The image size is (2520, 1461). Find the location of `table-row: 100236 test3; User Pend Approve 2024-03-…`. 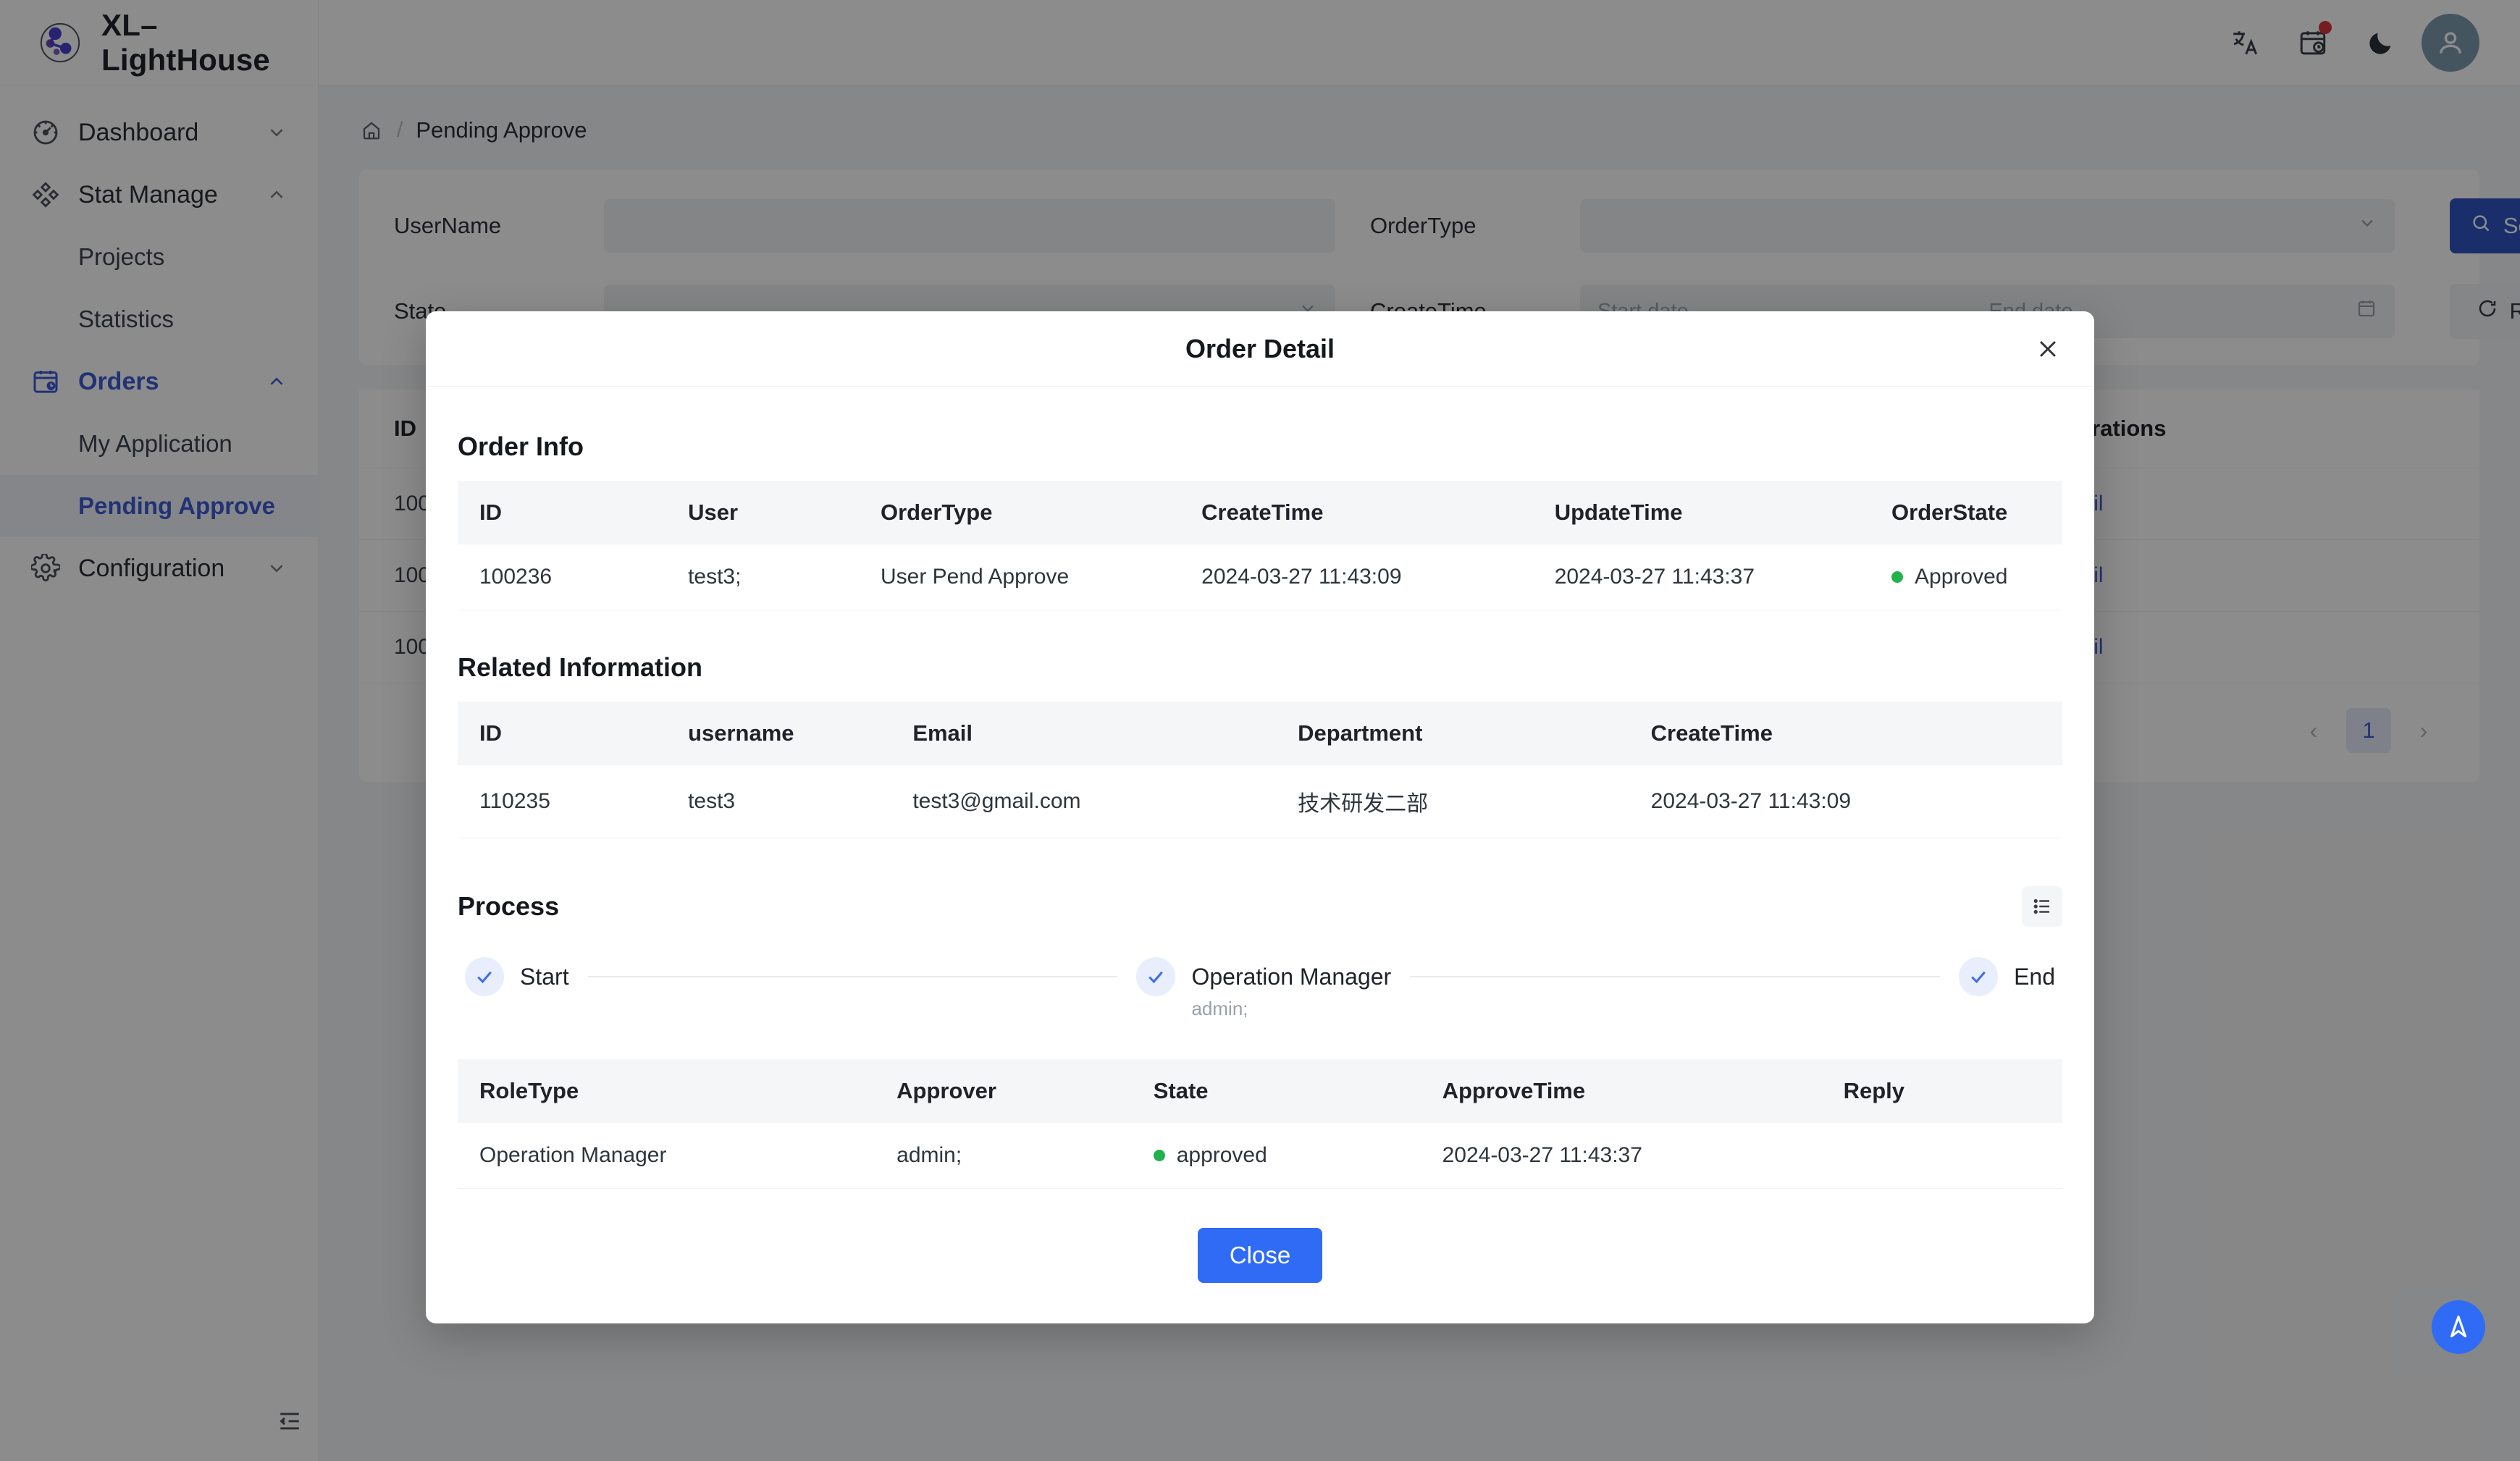

table-row: 100236 test3; User Pend Approve 2024-03-… is located at coordinates (1260, 577).